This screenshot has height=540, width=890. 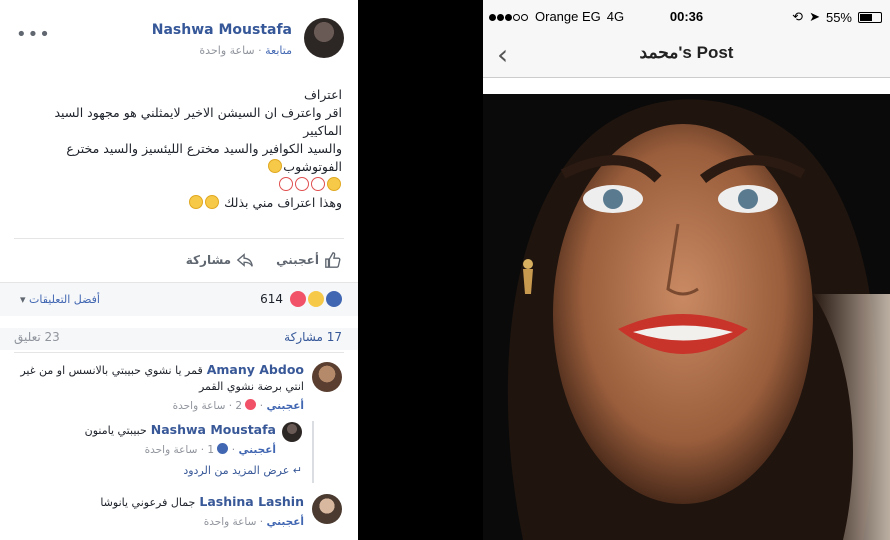 What do you see at coordinates (244, 260) in the screenshot?
I see `share-arrow-icon` at bounding box center [244, 260].